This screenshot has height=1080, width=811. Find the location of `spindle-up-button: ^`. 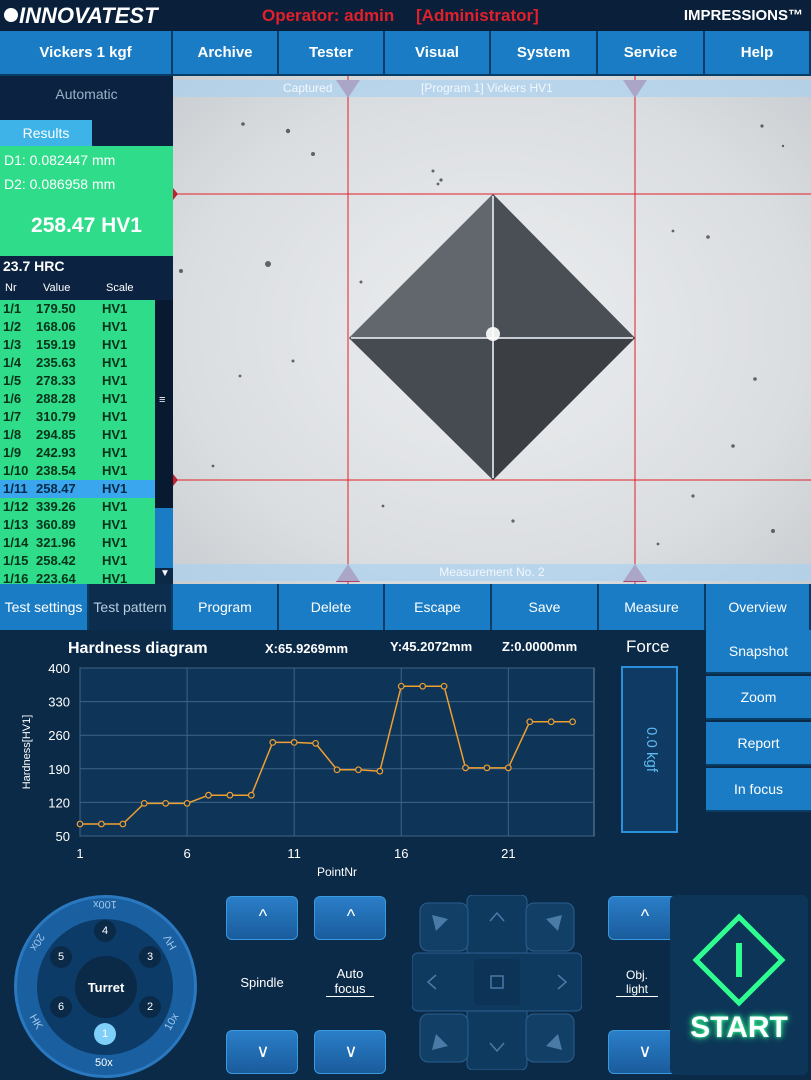

spindle-up-button: ^ is located at coordinates (262, 918).